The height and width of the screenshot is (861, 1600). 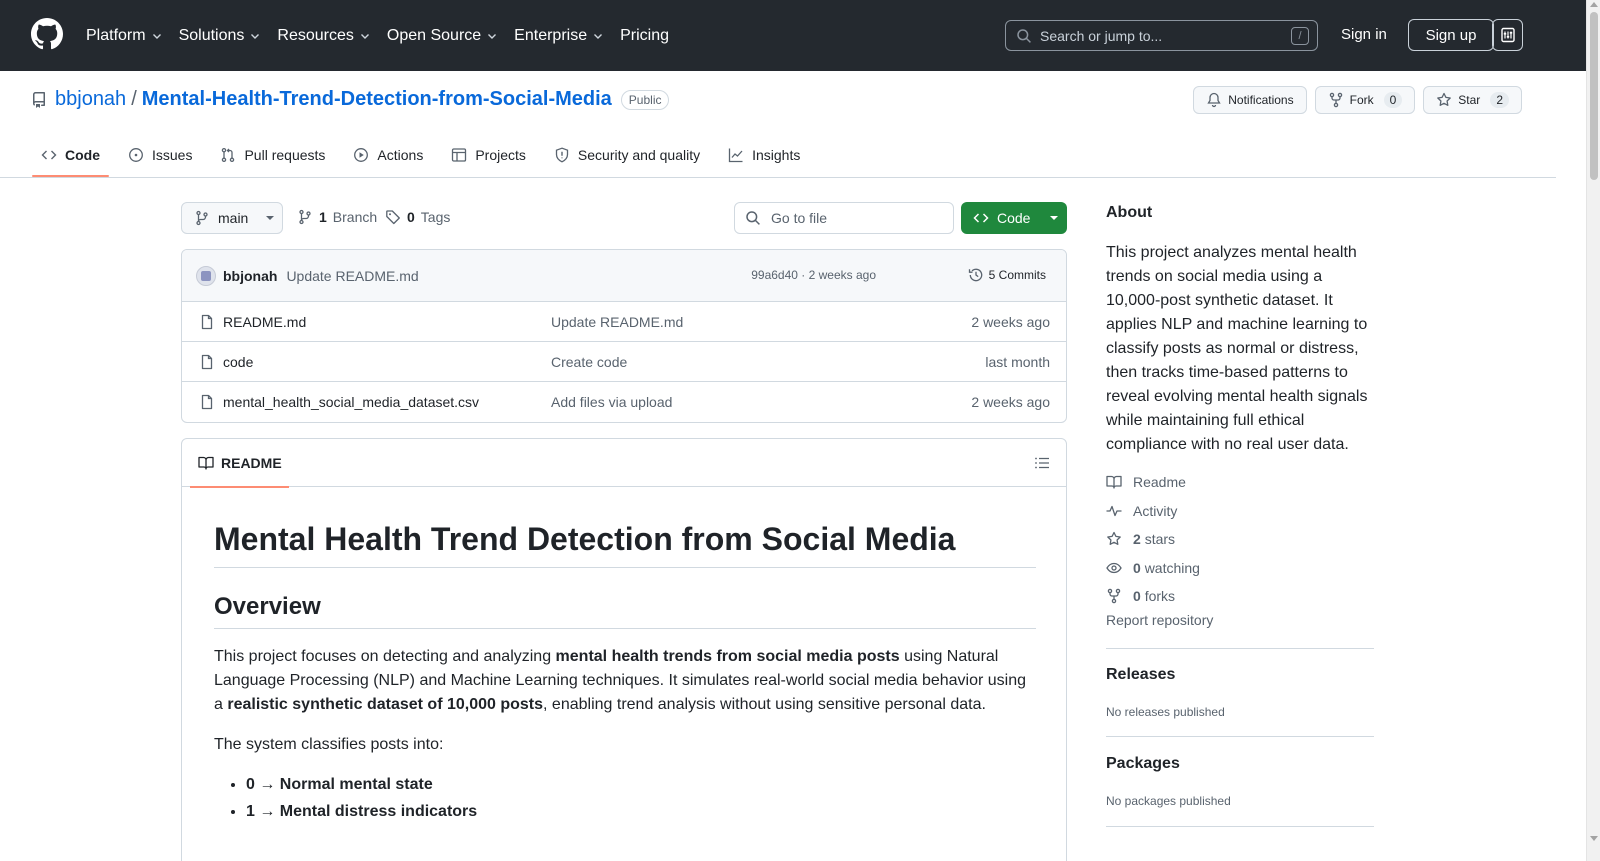 I want to click on nav-platform: Platform, so click(x=124, y=36).